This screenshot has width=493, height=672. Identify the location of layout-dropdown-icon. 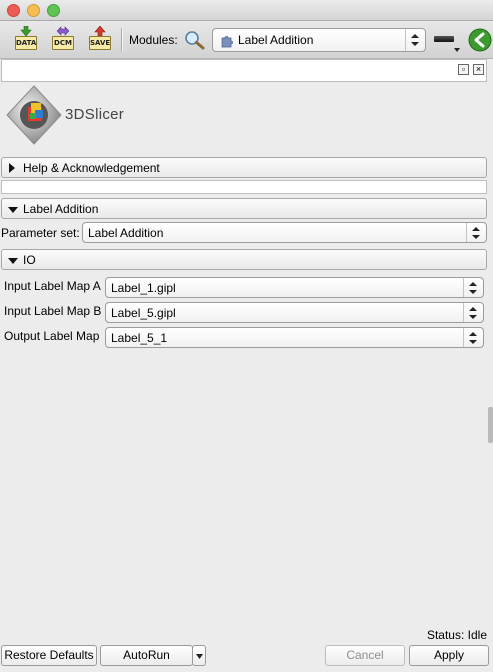
(457, 50).